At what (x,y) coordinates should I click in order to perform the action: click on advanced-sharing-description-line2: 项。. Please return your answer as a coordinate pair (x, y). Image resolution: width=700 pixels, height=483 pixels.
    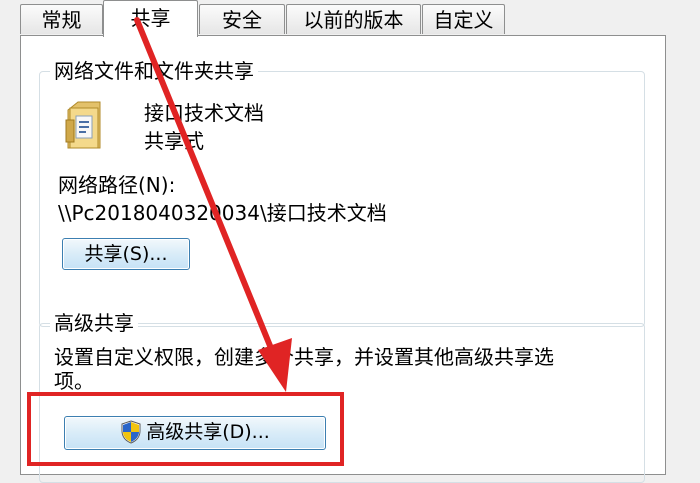
    Looking at the image, I should click on (74, 381).